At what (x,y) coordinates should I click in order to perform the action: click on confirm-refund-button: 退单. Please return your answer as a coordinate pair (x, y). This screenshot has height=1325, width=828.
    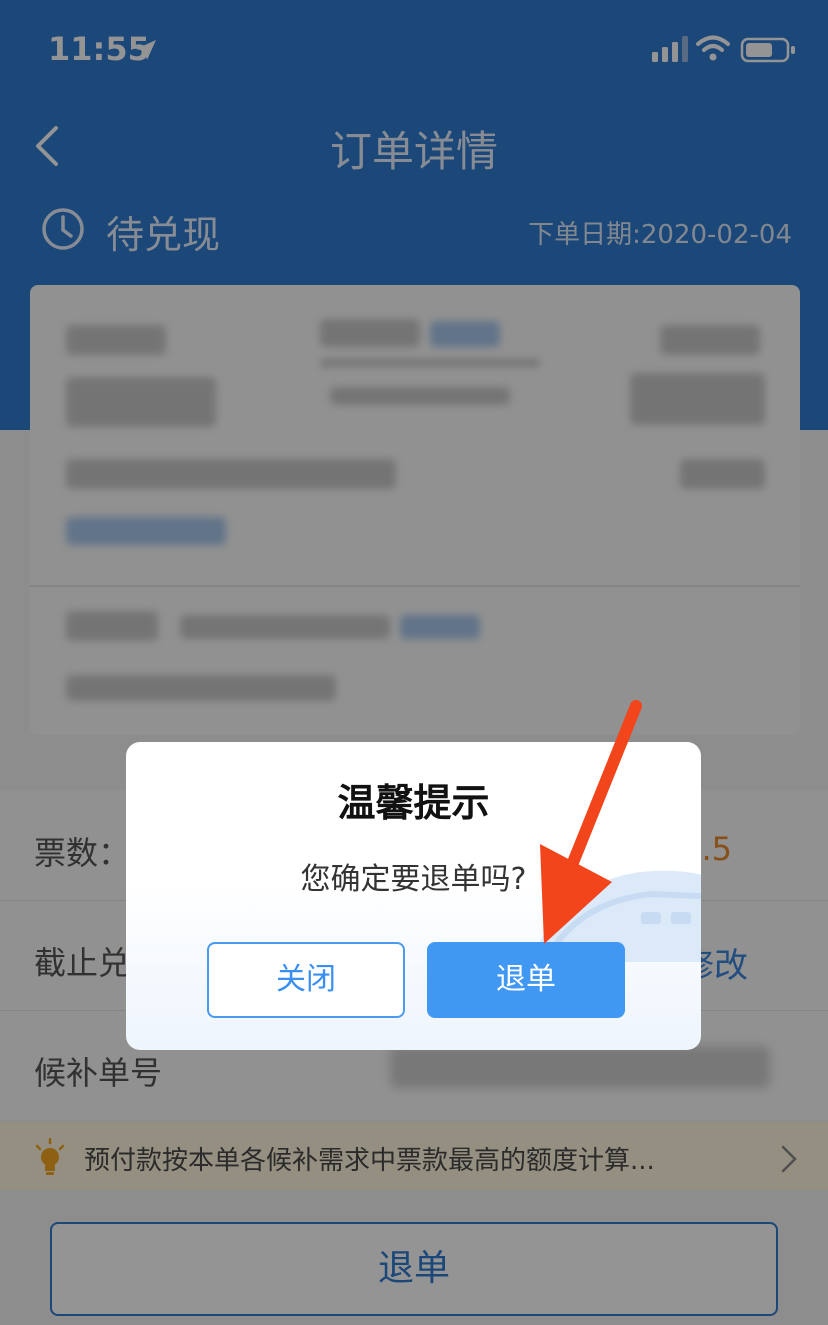
    Looking at the image, I should click on (526, 980).